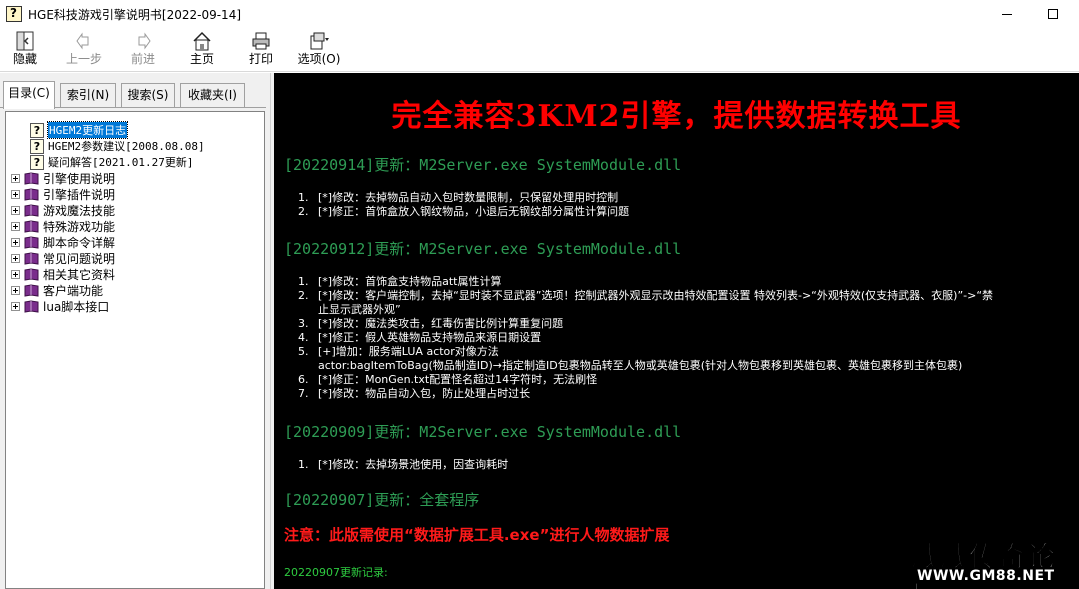 This screenshot has height=589, width=1079. Describe the element at coordinates (87, 130) in the screenshot. I see `tree-item-label: HGEM2更新日志` at that location.